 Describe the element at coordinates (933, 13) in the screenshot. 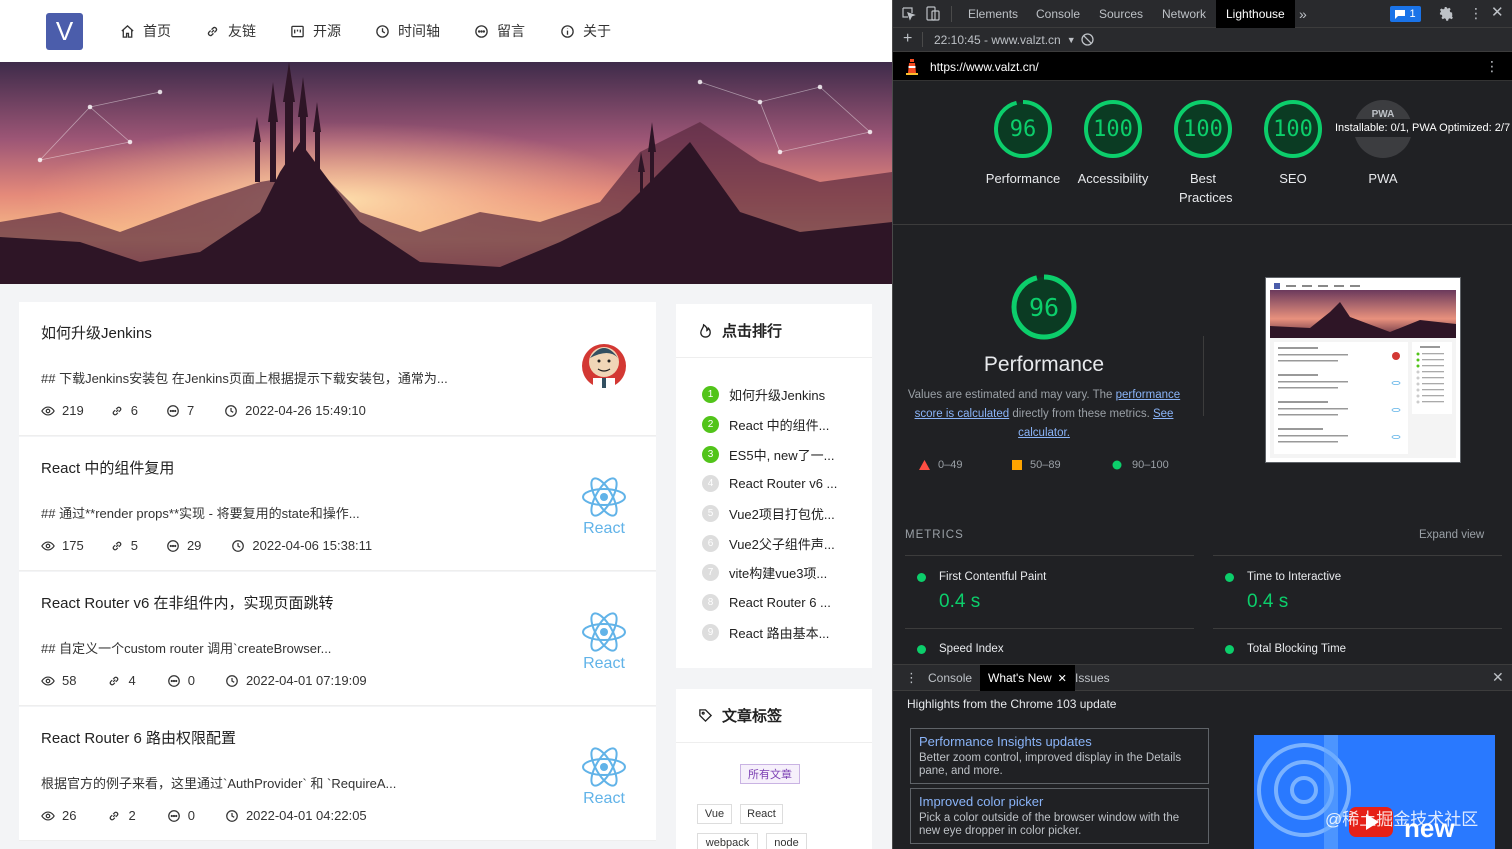

I see `device-toolbar-icon` at that location.